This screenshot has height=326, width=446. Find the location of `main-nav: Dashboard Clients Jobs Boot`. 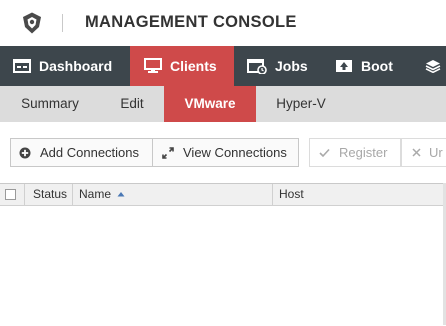

main-nav: Dashboard Clients Jobs Boot is located at coordinates (223, 66).